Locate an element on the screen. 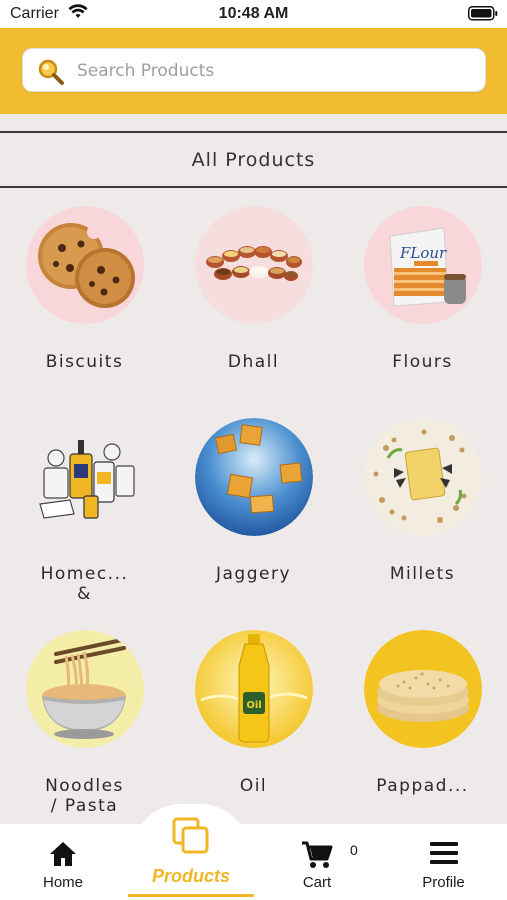 Image resolution: width=507 pixels, height=900 pixels. noodles-image is located at coordinates (85, 689).